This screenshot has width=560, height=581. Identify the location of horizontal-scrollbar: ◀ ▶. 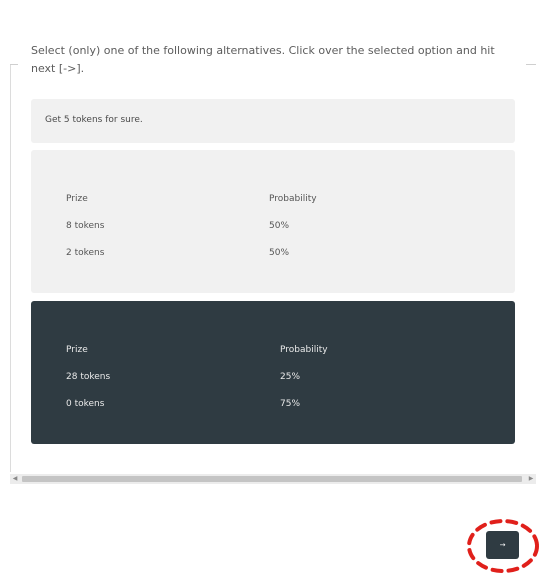
(273, 479).